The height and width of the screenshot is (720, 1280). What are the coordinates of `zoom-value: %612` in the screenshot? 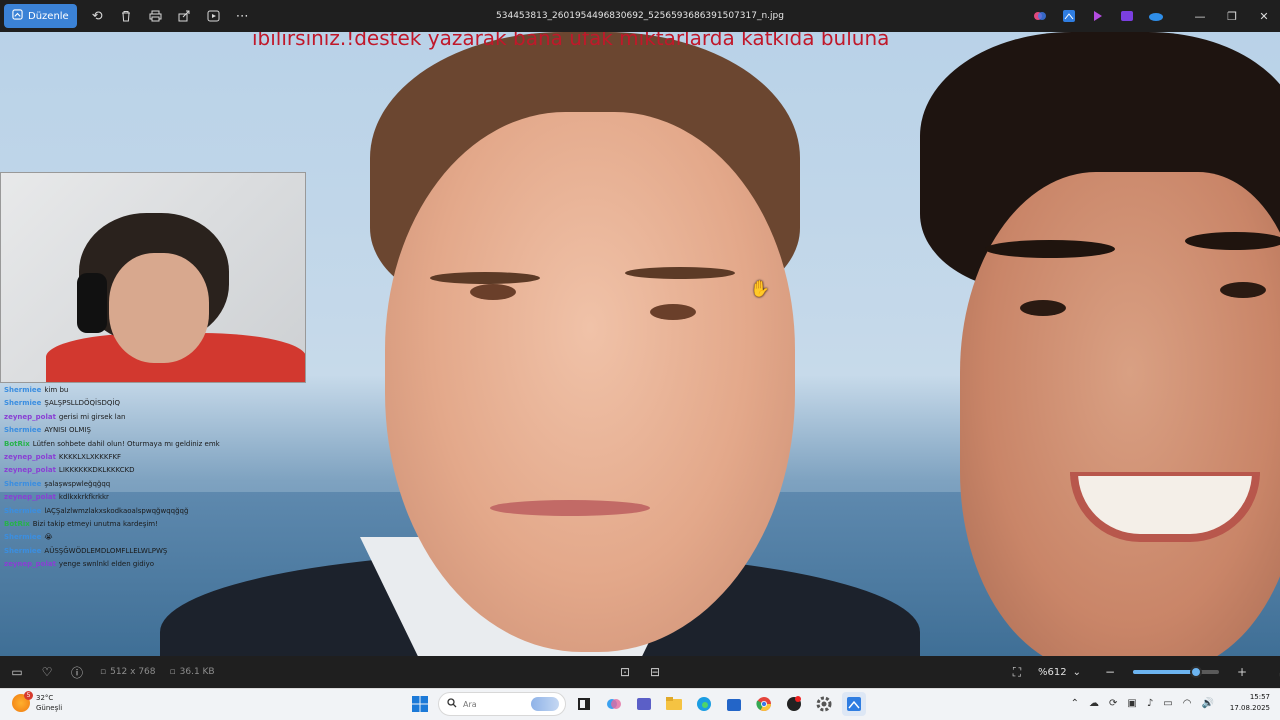 It's located at (1052, 672).